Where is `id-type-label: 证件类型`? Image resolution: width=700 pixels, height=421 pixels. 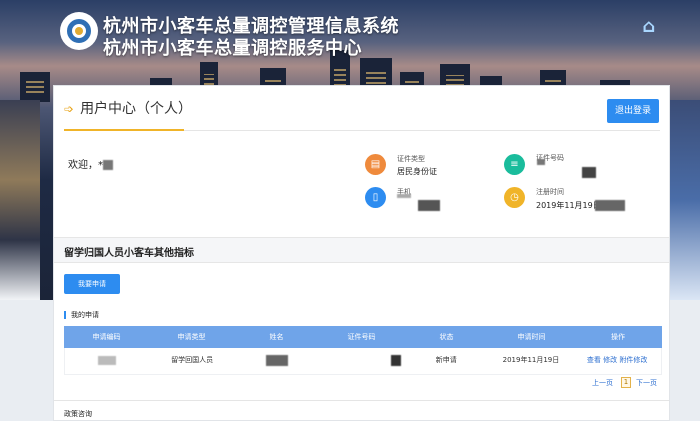
id-type-label: 证件类型 is located at coordinates (411, 159).